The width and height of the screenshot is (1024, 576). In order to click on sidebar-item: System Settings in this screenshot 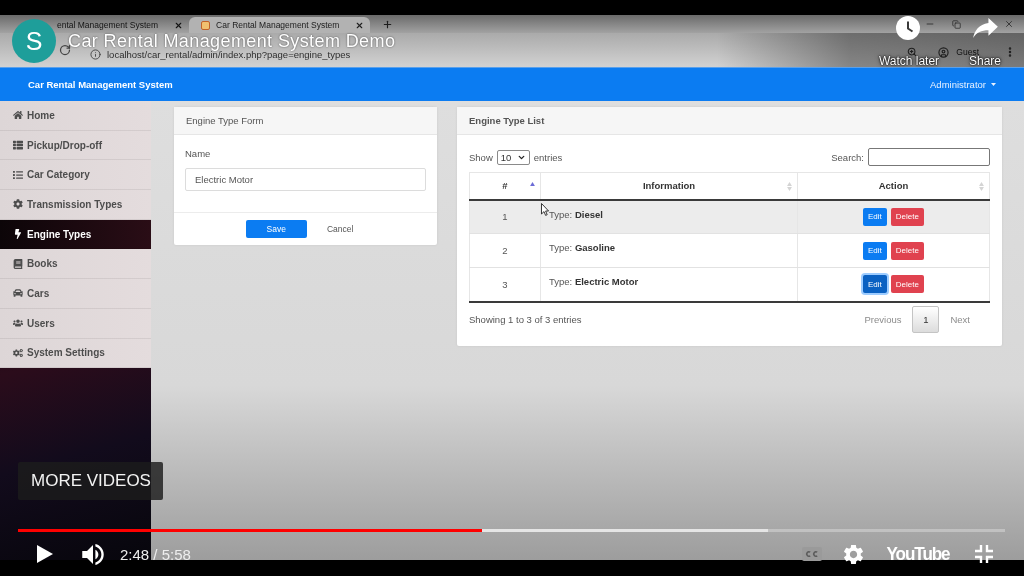, I will do `click(75, 353)`.